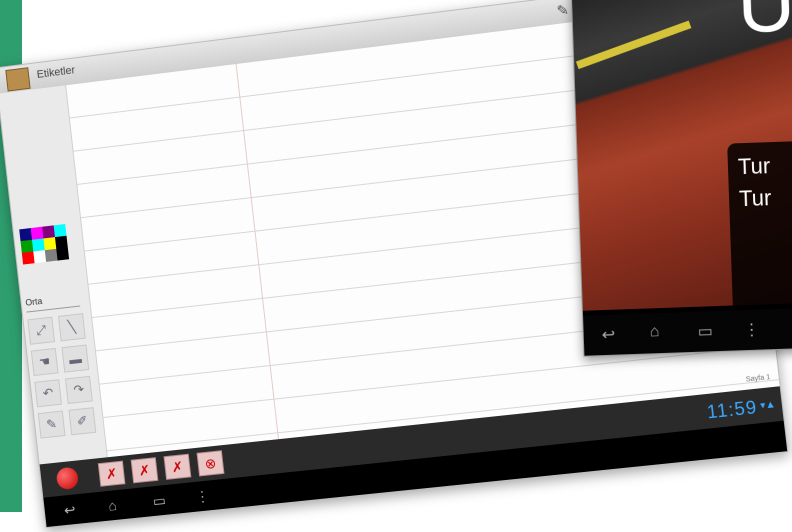 This screenshot has height=532, width=792. What do you see at coordinates (687, 331) in the screenshot?
I see `android-nav-bar-2: ↩ ⌂ ▭ ⋮` at bounding box center [687, 331].